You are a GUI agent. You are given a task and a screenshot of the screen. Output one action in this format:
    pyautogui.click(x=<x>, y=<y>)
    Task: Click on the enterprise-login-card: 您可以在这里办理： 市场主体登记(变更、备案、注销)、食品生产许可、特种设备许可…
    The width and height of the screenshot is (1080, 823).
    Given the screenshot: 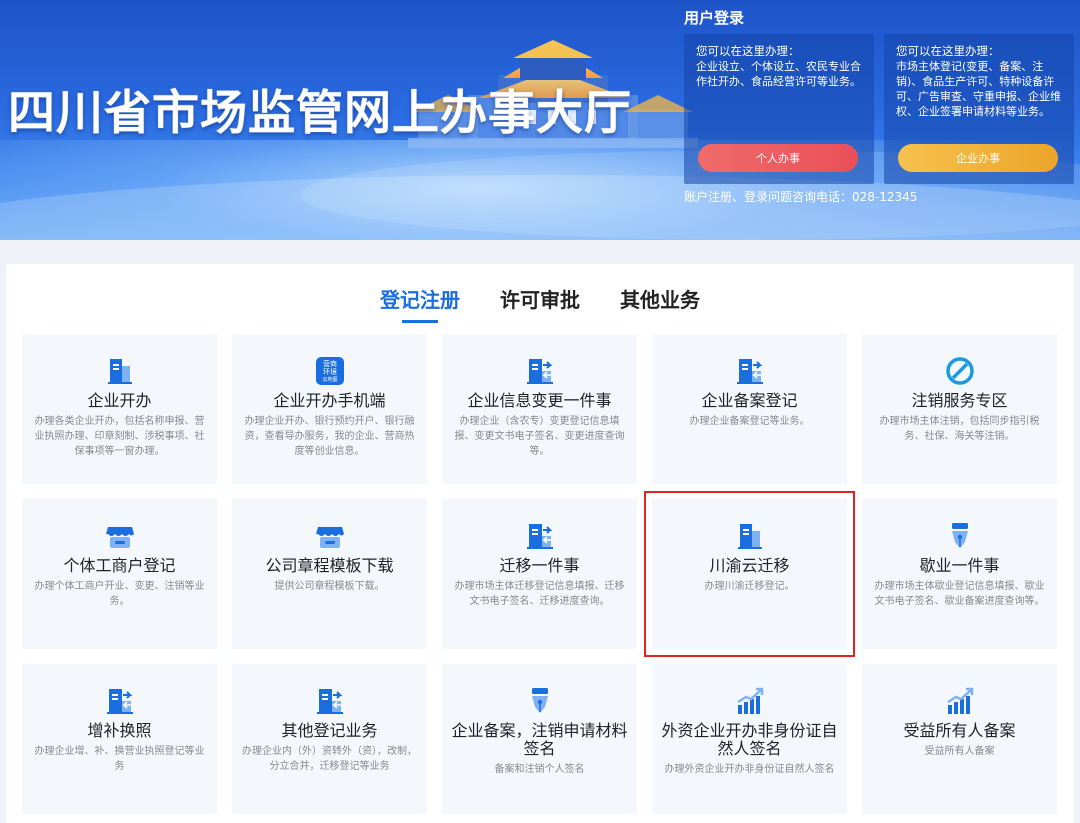 What is the action you would take?
    pyautogui.click(x=979, y=109)
    